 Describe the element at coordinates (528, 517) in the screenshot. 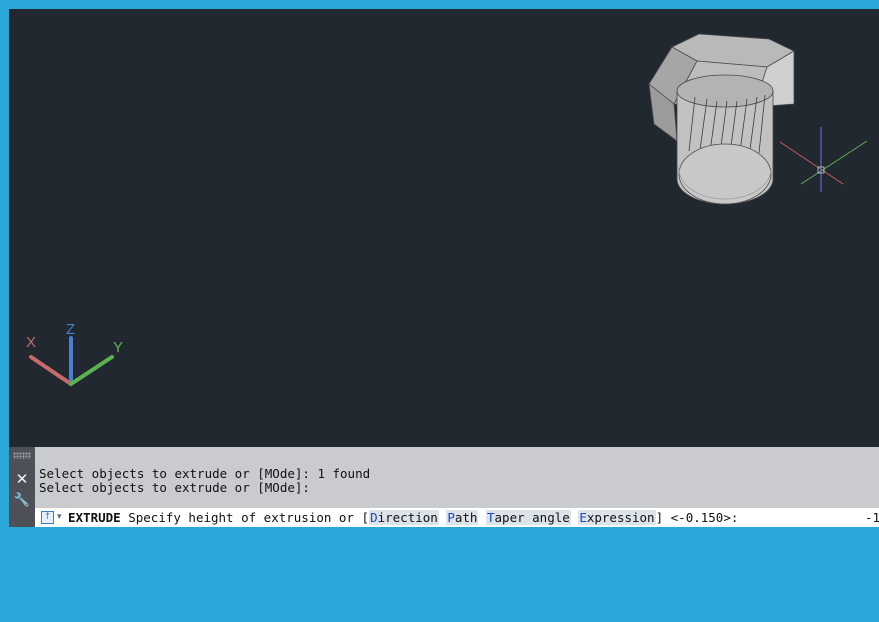

I see `option-taper-angle: Taper angle` at that location.